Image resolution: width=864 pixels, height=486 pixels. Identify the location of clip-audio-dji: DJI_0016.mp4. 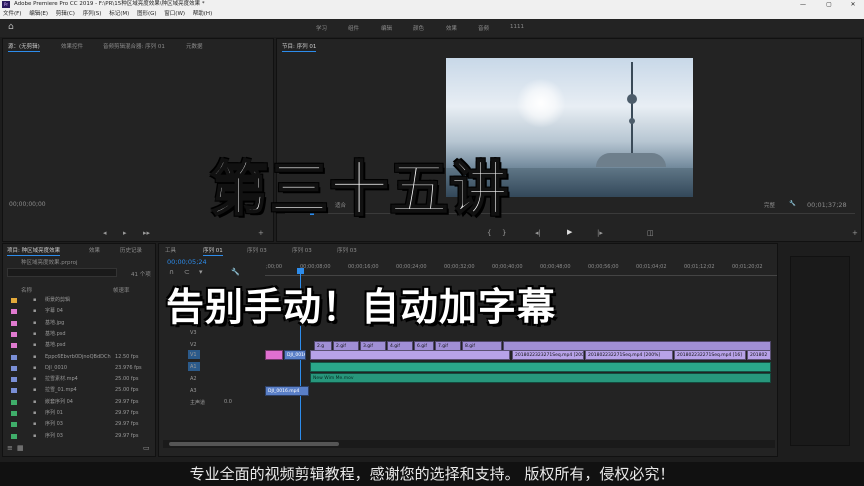
(287, 391).